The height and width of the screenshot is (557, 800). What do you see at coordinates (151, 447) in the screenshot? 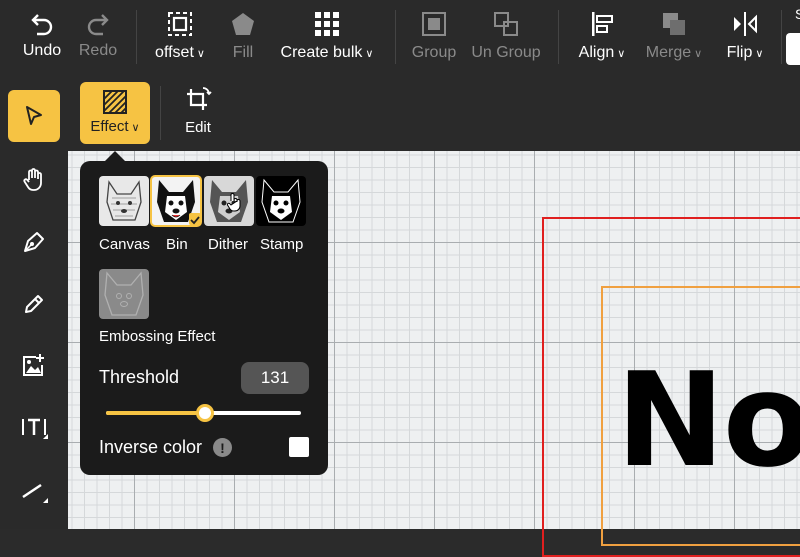
I see `inverse-color-label: Inverse color` at bounding box center [151, 447].